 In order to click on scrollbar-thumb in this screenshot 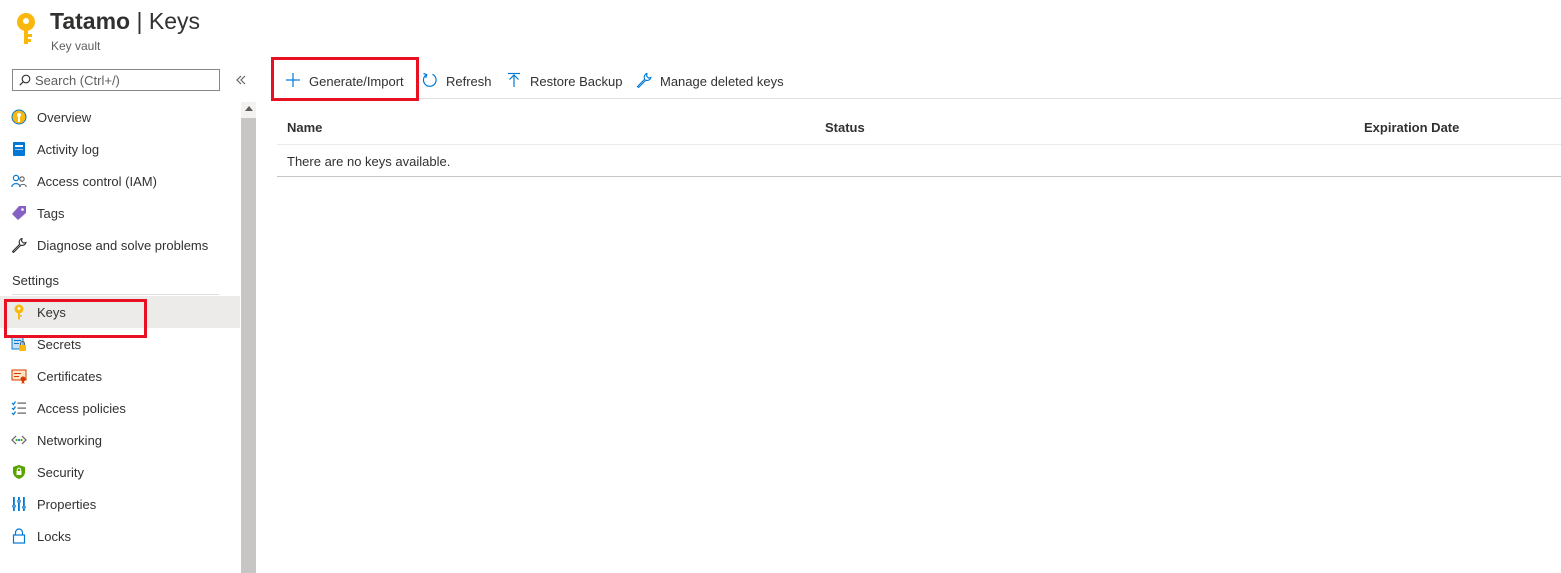, I will do `click(248, 345)`.